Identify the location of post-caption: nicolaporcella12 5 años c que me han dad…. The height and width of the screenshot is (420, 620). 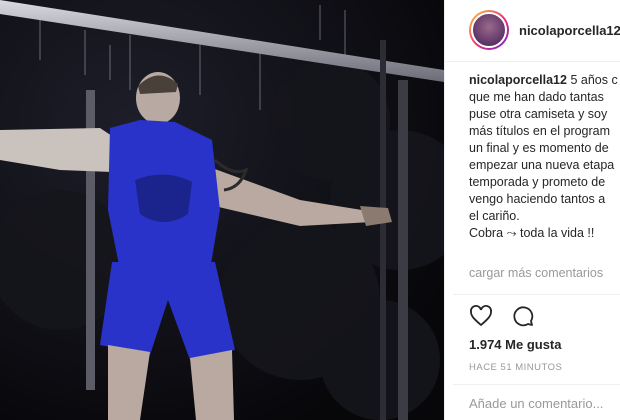
(544, 157).